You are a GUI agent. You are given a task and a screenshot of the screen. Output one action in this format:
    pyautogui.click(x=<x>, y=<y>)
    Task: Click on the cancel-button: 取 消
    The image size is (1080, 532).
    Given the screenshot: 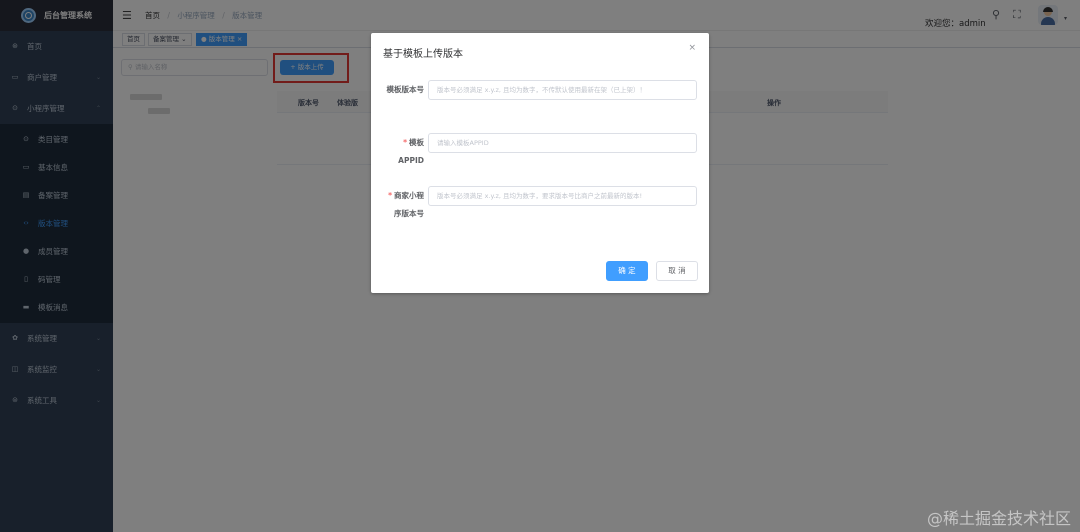 What is the action you would take?
    pyautogui.click(x=677, y=271)
    